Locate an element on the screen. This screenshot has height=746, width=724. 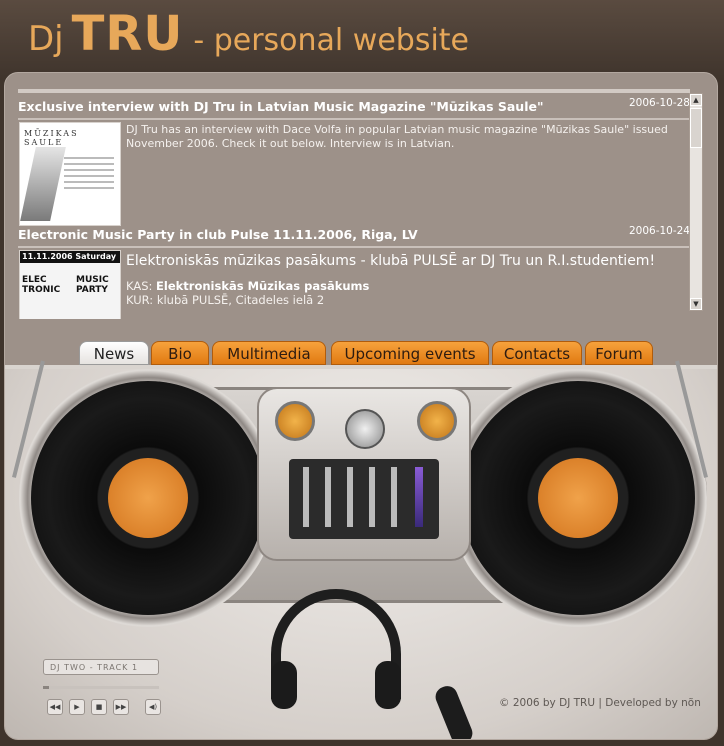
flyer-date: 11.11.2006 Saturday is located at coordinates (70, 257).